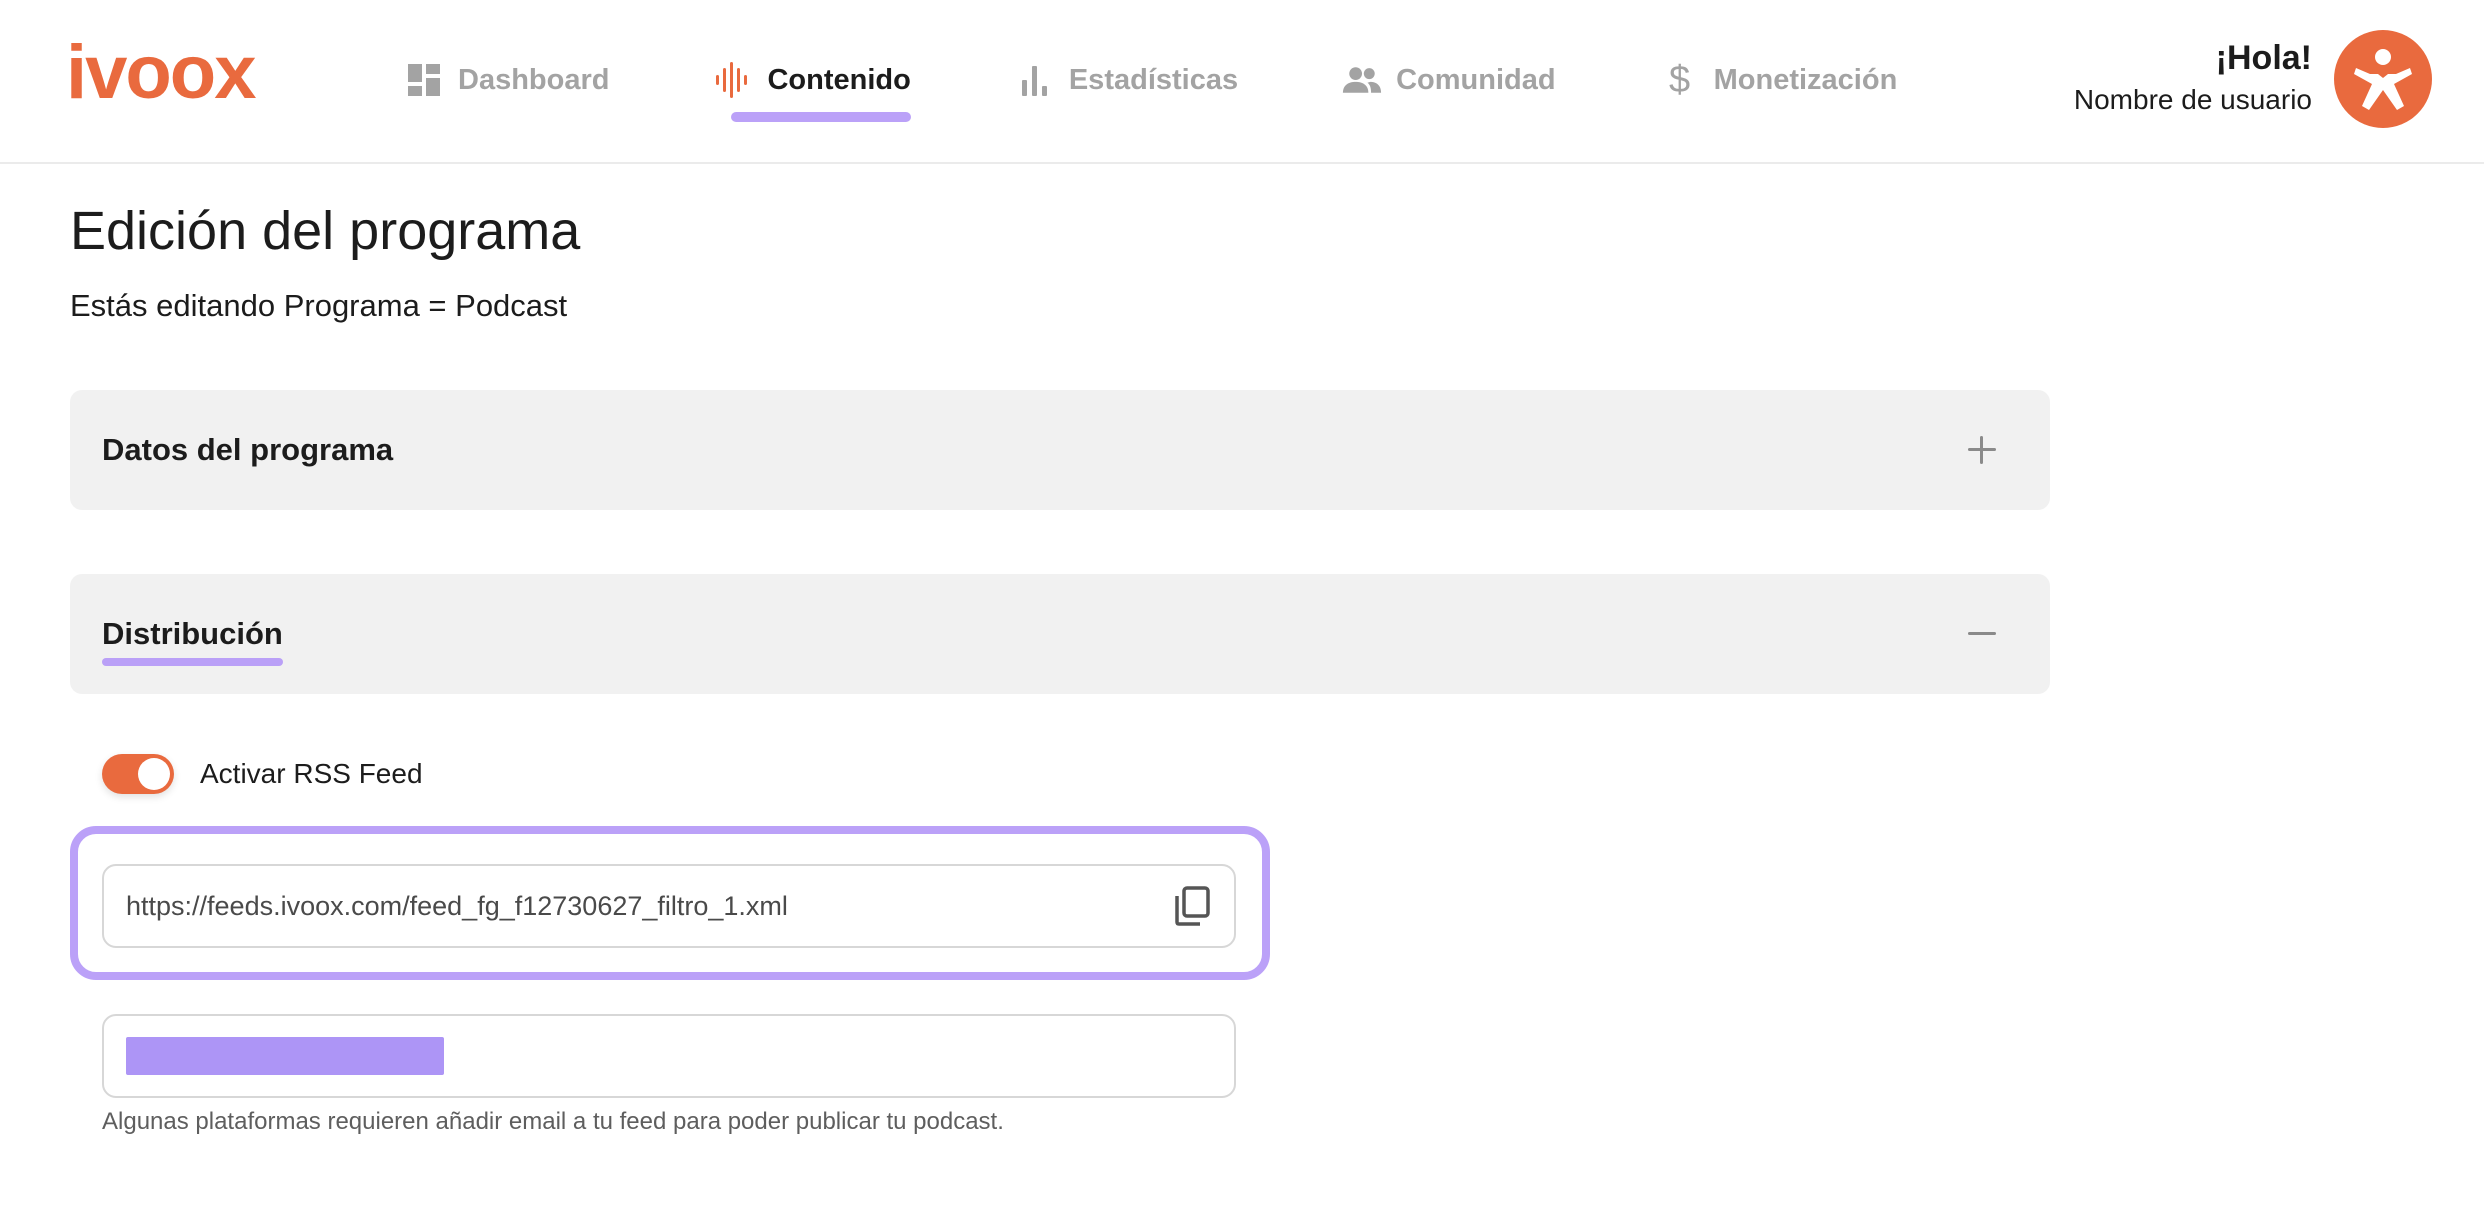 Image resolution: width=2484 pixels, height=1208 pixels. I want to click on greeting-text: ¡Hola!, so click(2263, 58).